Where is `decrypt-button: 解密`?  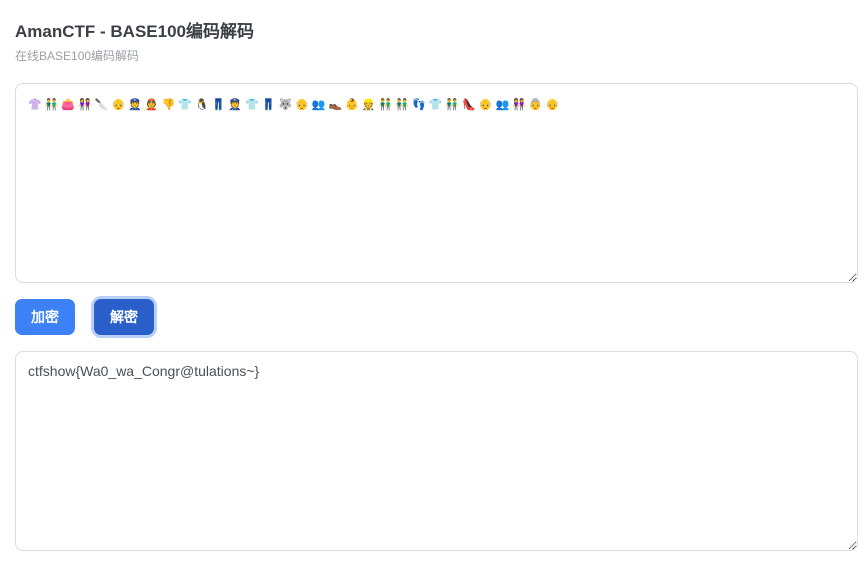 decrypt-button: 解密 is located at coordinates (124, 317).